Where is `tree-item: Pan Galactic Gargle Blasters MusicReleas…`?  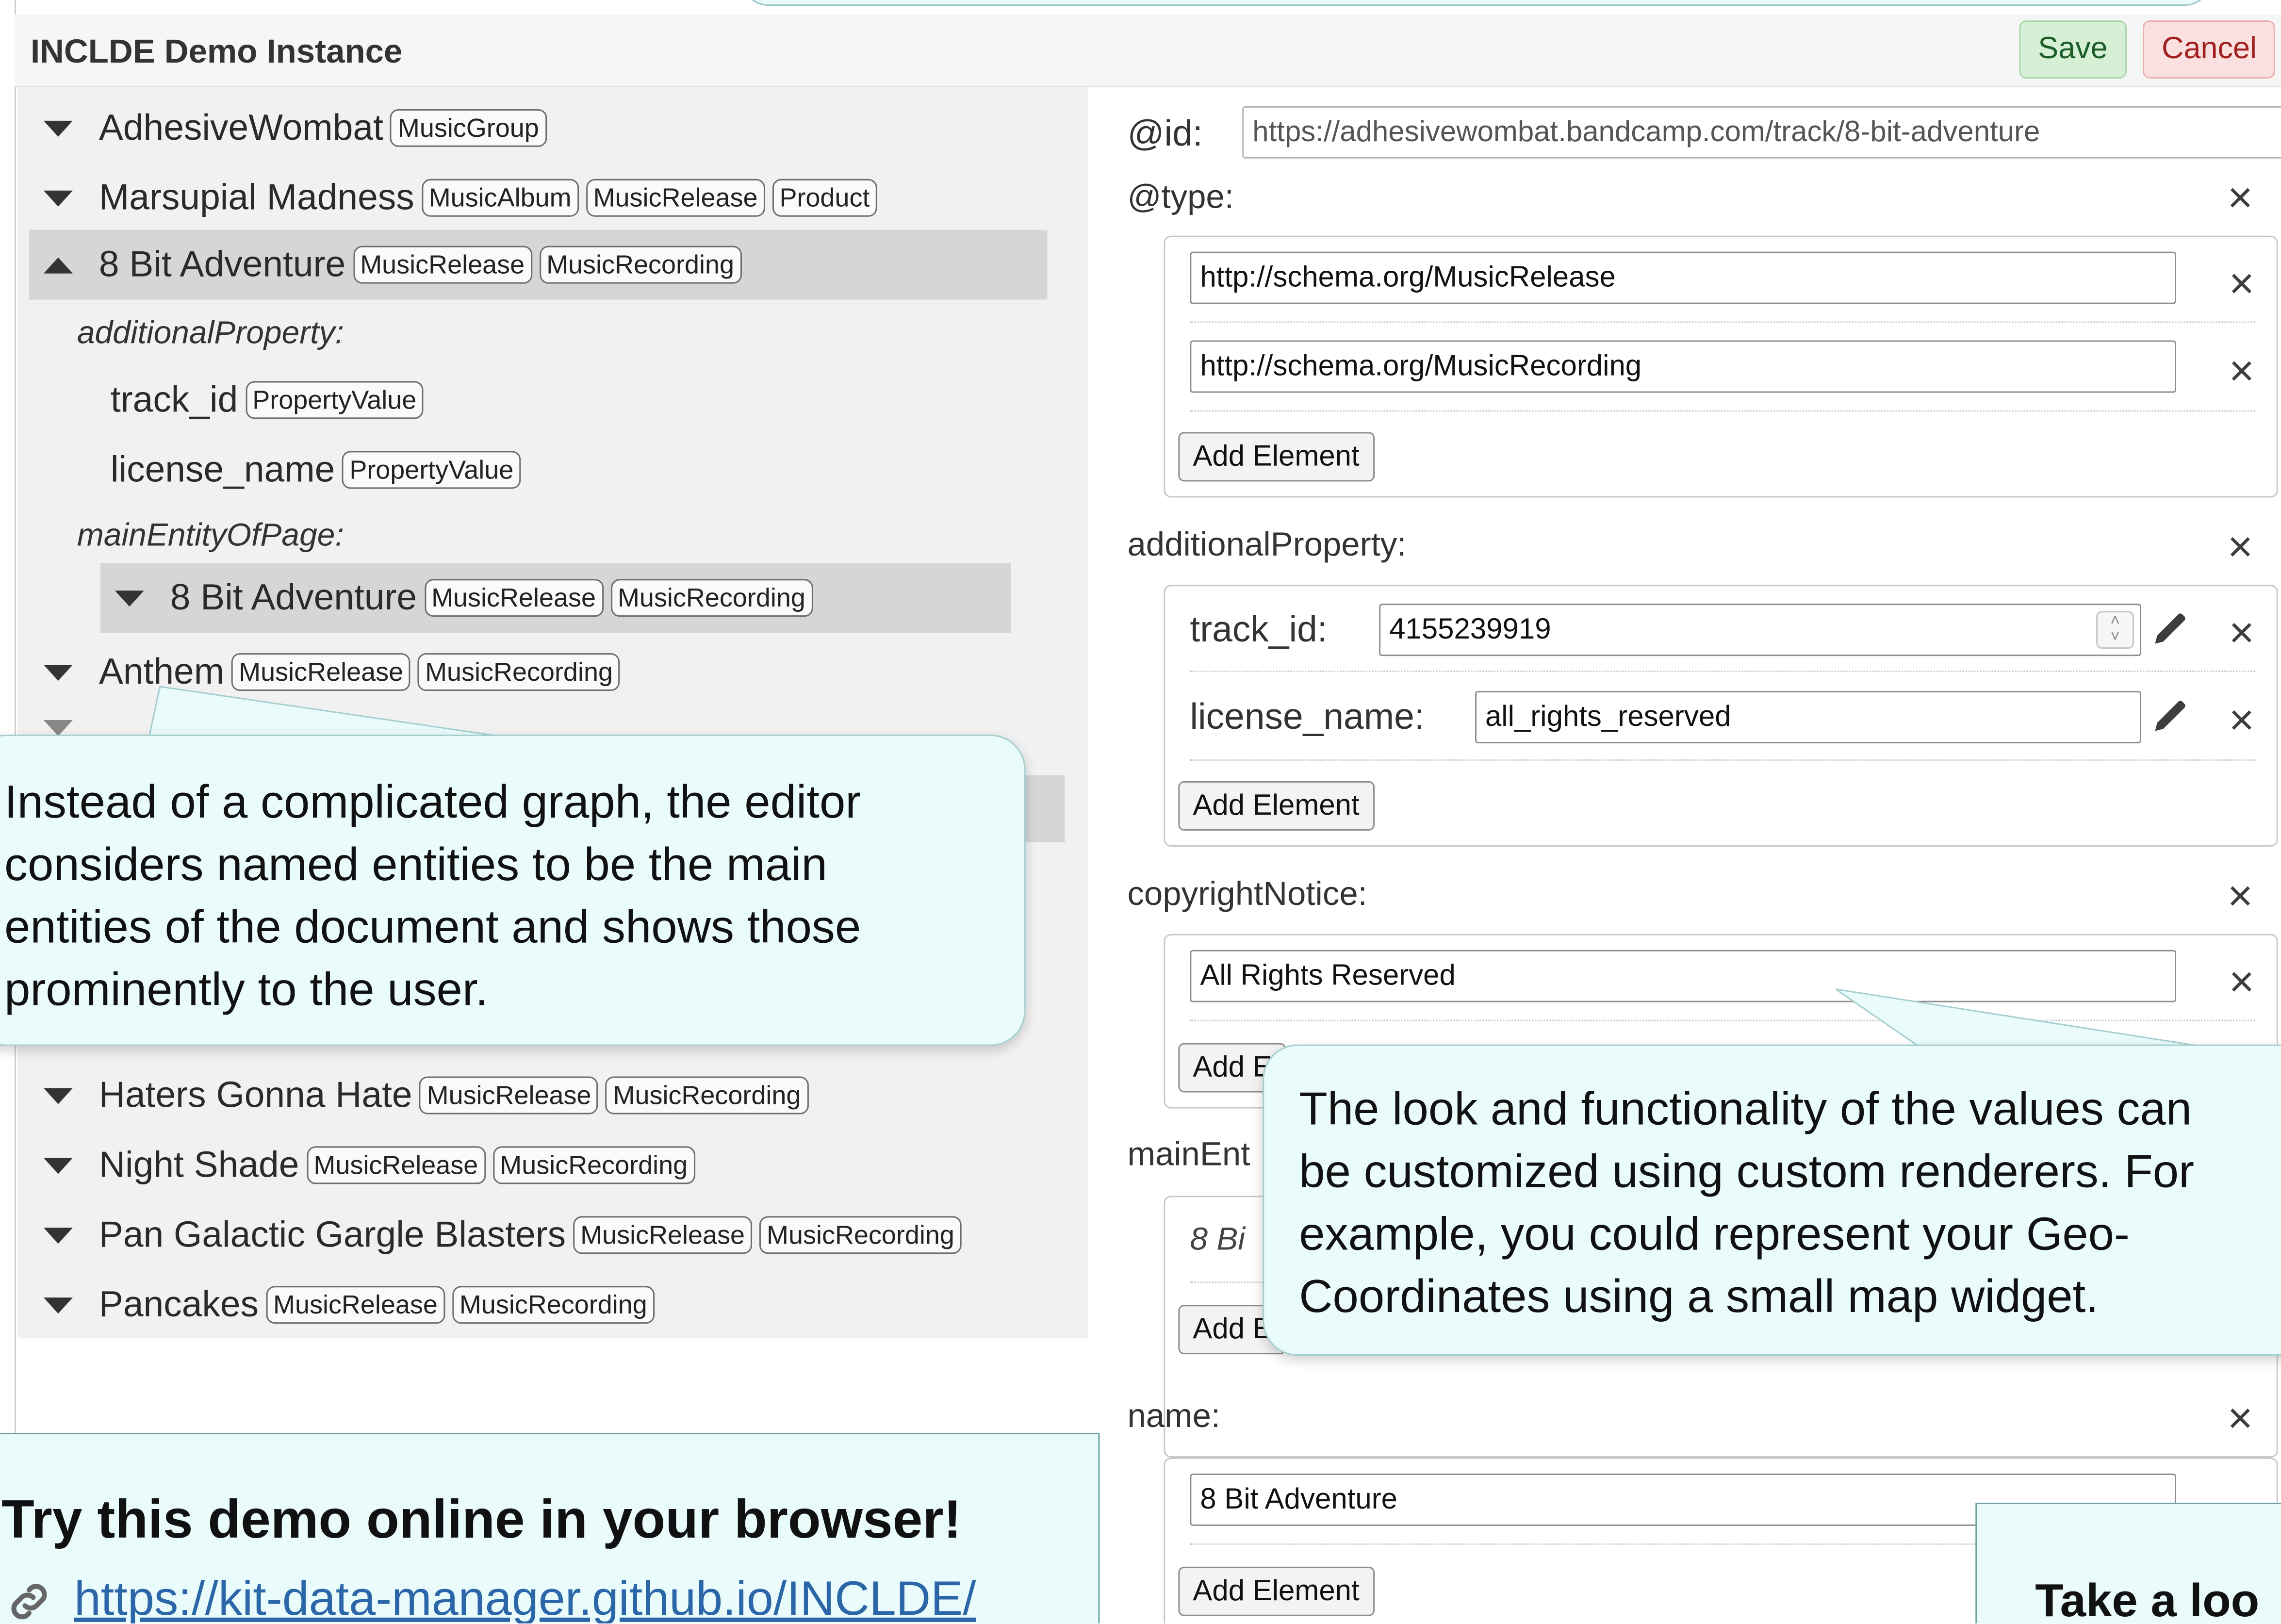
tree-item: Pan Galactic Gargle Blasters MusicReleas… is located at coordinates (503, 1235).